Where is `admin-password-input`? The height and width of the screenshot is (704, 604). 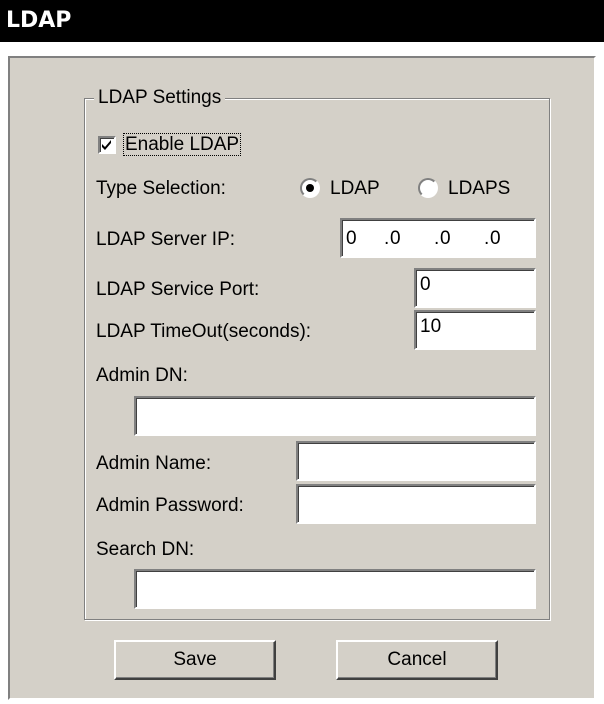
admin-password-input is located at coordinates (416, 504).